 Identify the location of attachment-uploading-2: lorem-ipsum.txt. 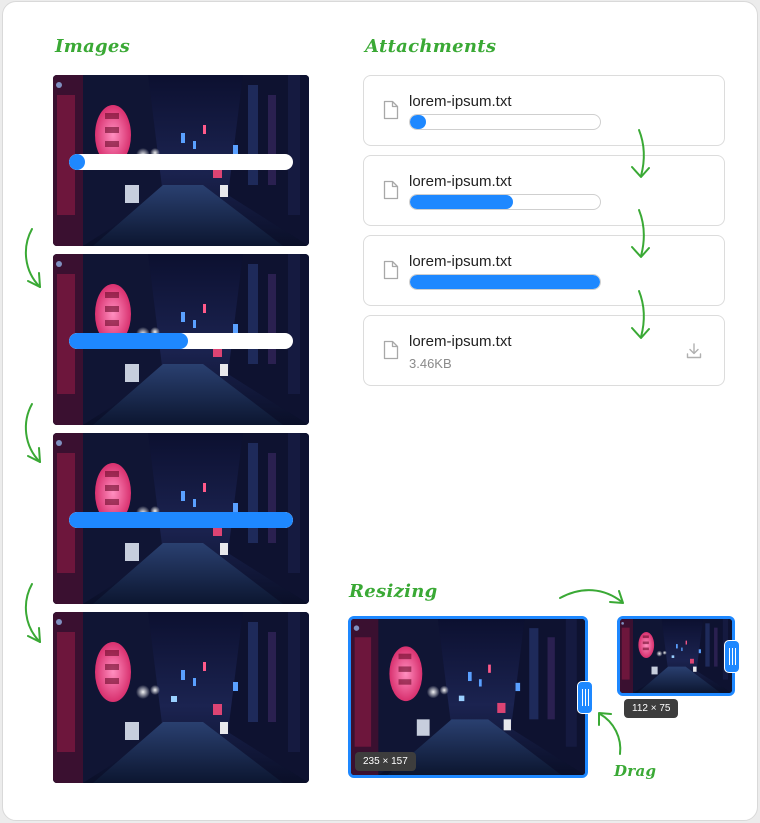
(544, 190).